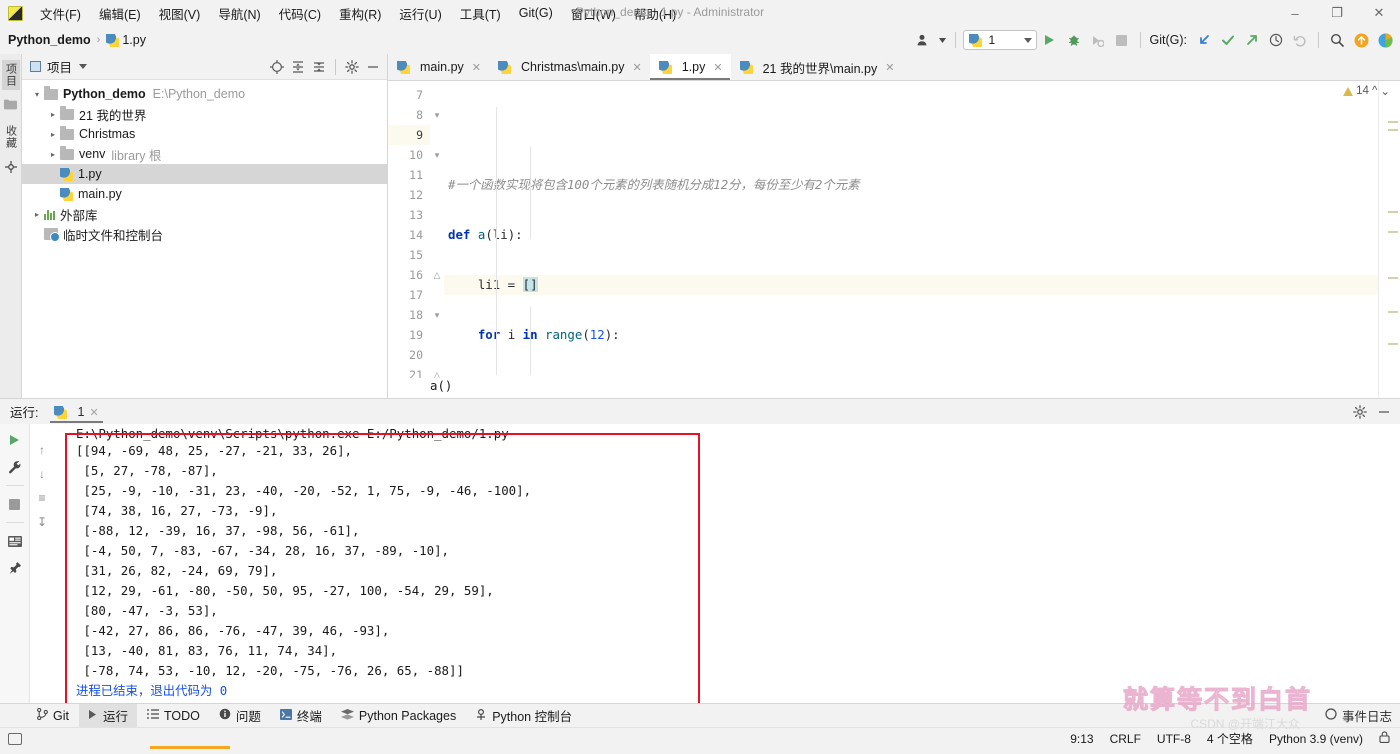 The width and height of the screenshot is (1400, 754). I want to click on toolwin-packages: Python Packages, so click(398, 716).